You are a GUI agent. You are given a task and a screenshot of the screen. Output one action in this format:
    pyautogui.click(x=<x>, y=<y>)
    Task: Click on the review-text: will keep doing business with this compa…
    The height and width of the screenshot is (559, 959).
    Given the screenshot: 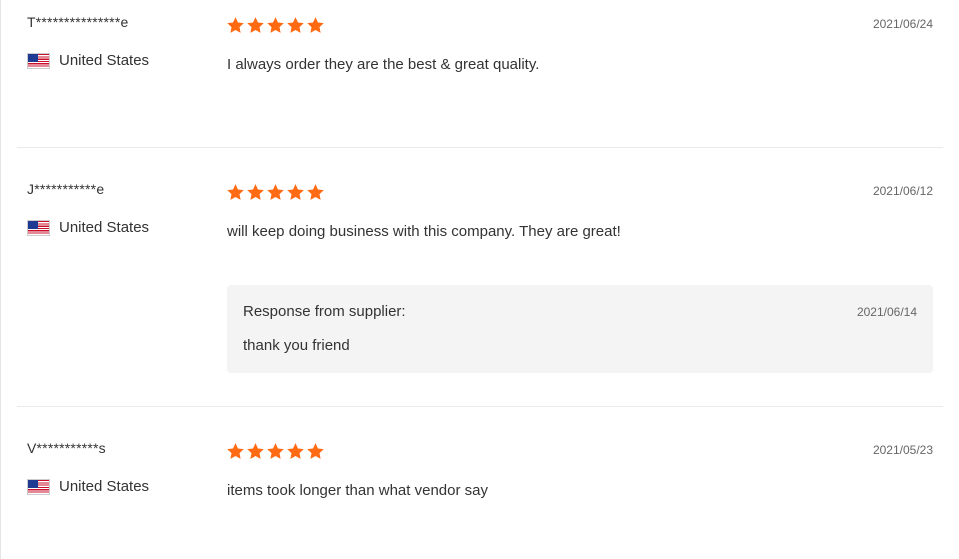 What is the action you would take?
    pyautogui.click(x=424, y=231)
    